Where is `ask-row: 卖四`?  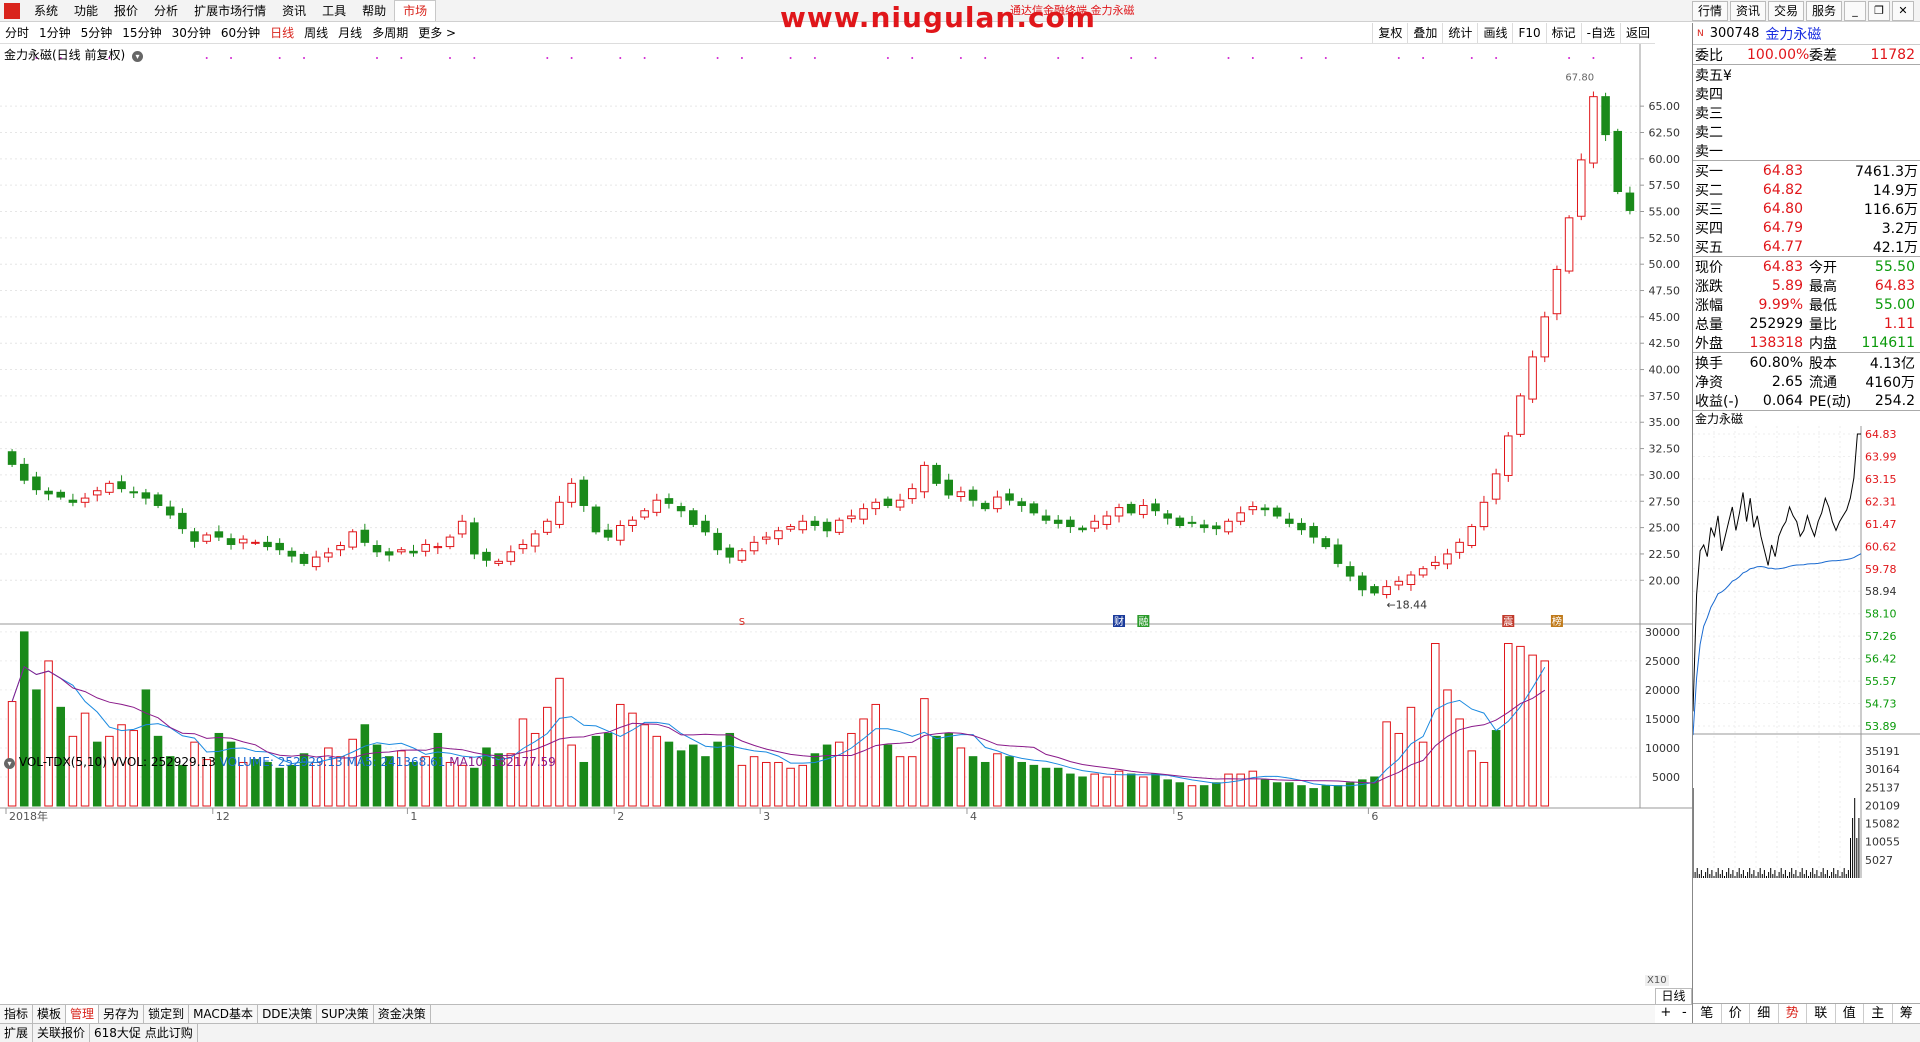 ask-row: 卖四 is located at coordinates (1806, 93).